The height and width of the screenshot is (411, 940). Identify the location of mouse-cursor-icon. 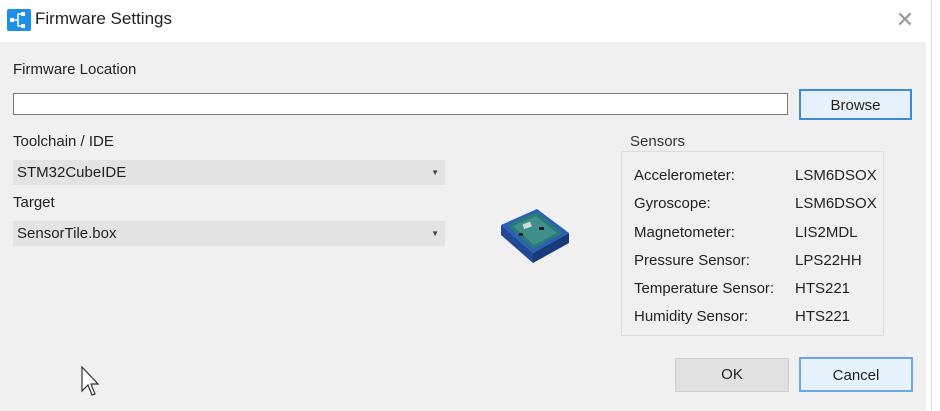
(90, 380).